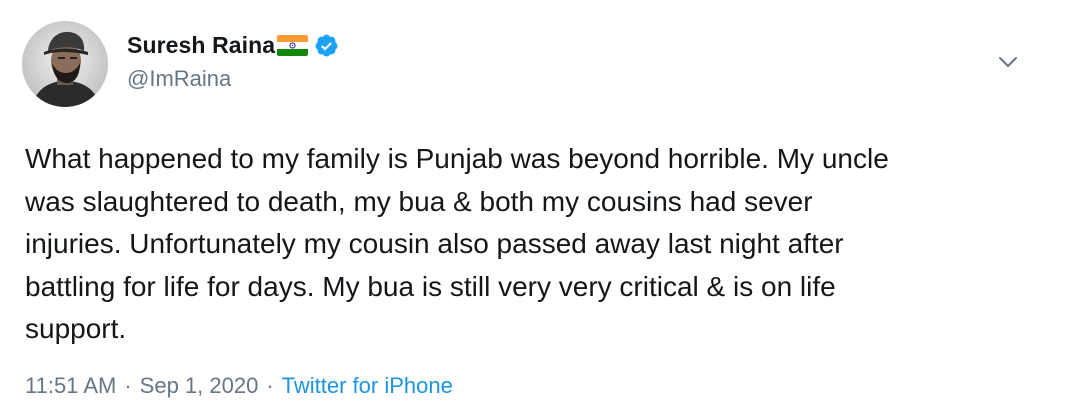 The image size is (1070, 416). What do you see at coordinates (1008, 62) in the screenshot?
I see `chevron-down-icon` at bounding box center [1008, 62].